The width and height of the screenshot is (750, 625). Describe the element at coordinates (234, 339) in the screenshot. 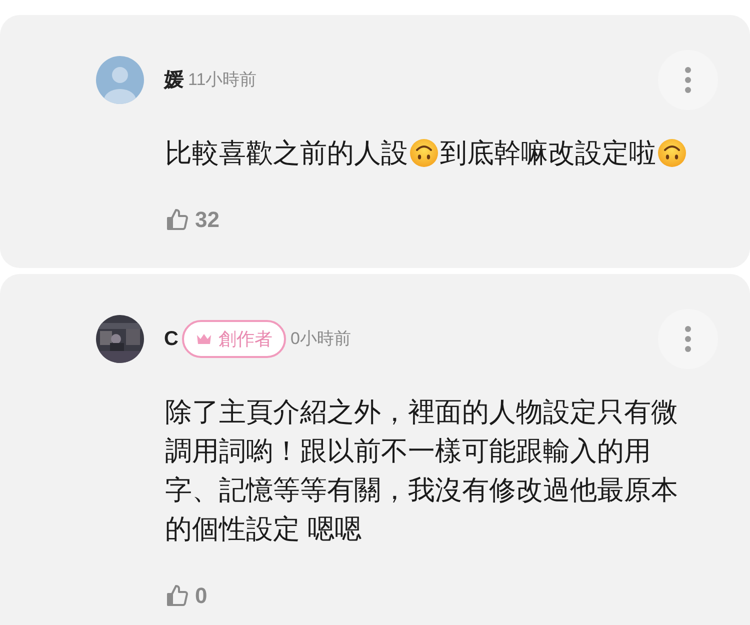

I see `creator-badge: 創作者` at that location.